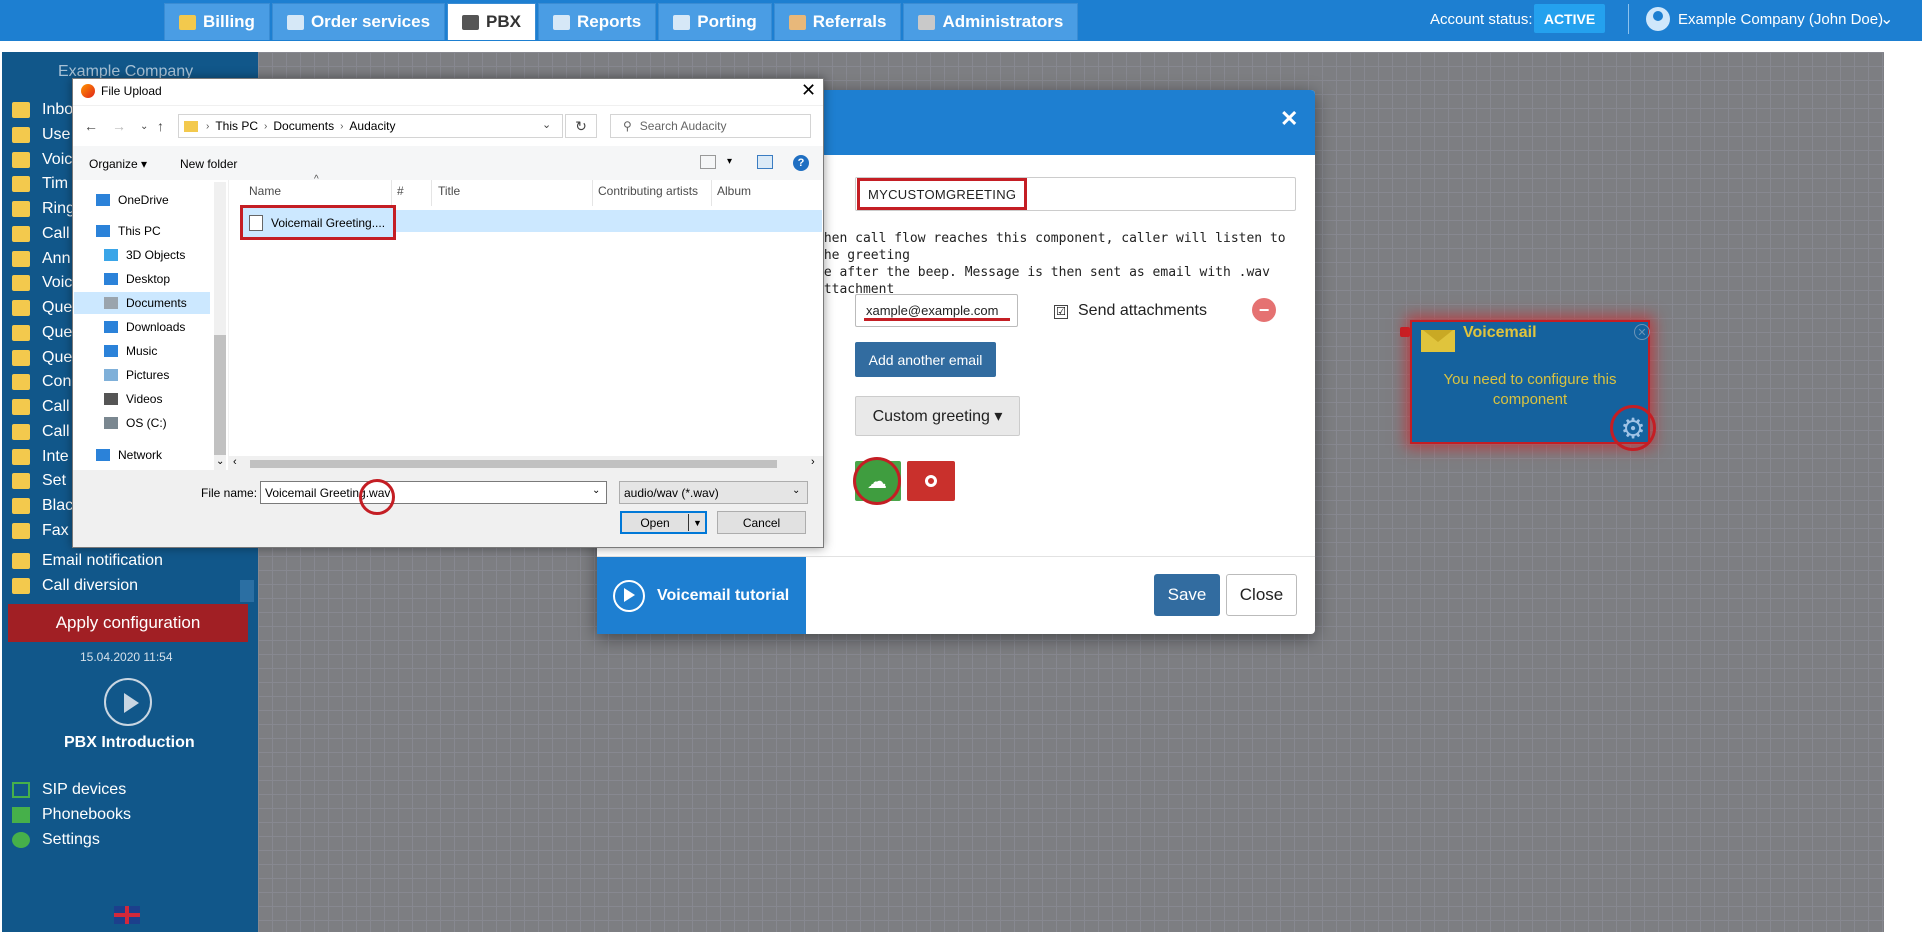  I want to click on avatar, so click(1658, 19).